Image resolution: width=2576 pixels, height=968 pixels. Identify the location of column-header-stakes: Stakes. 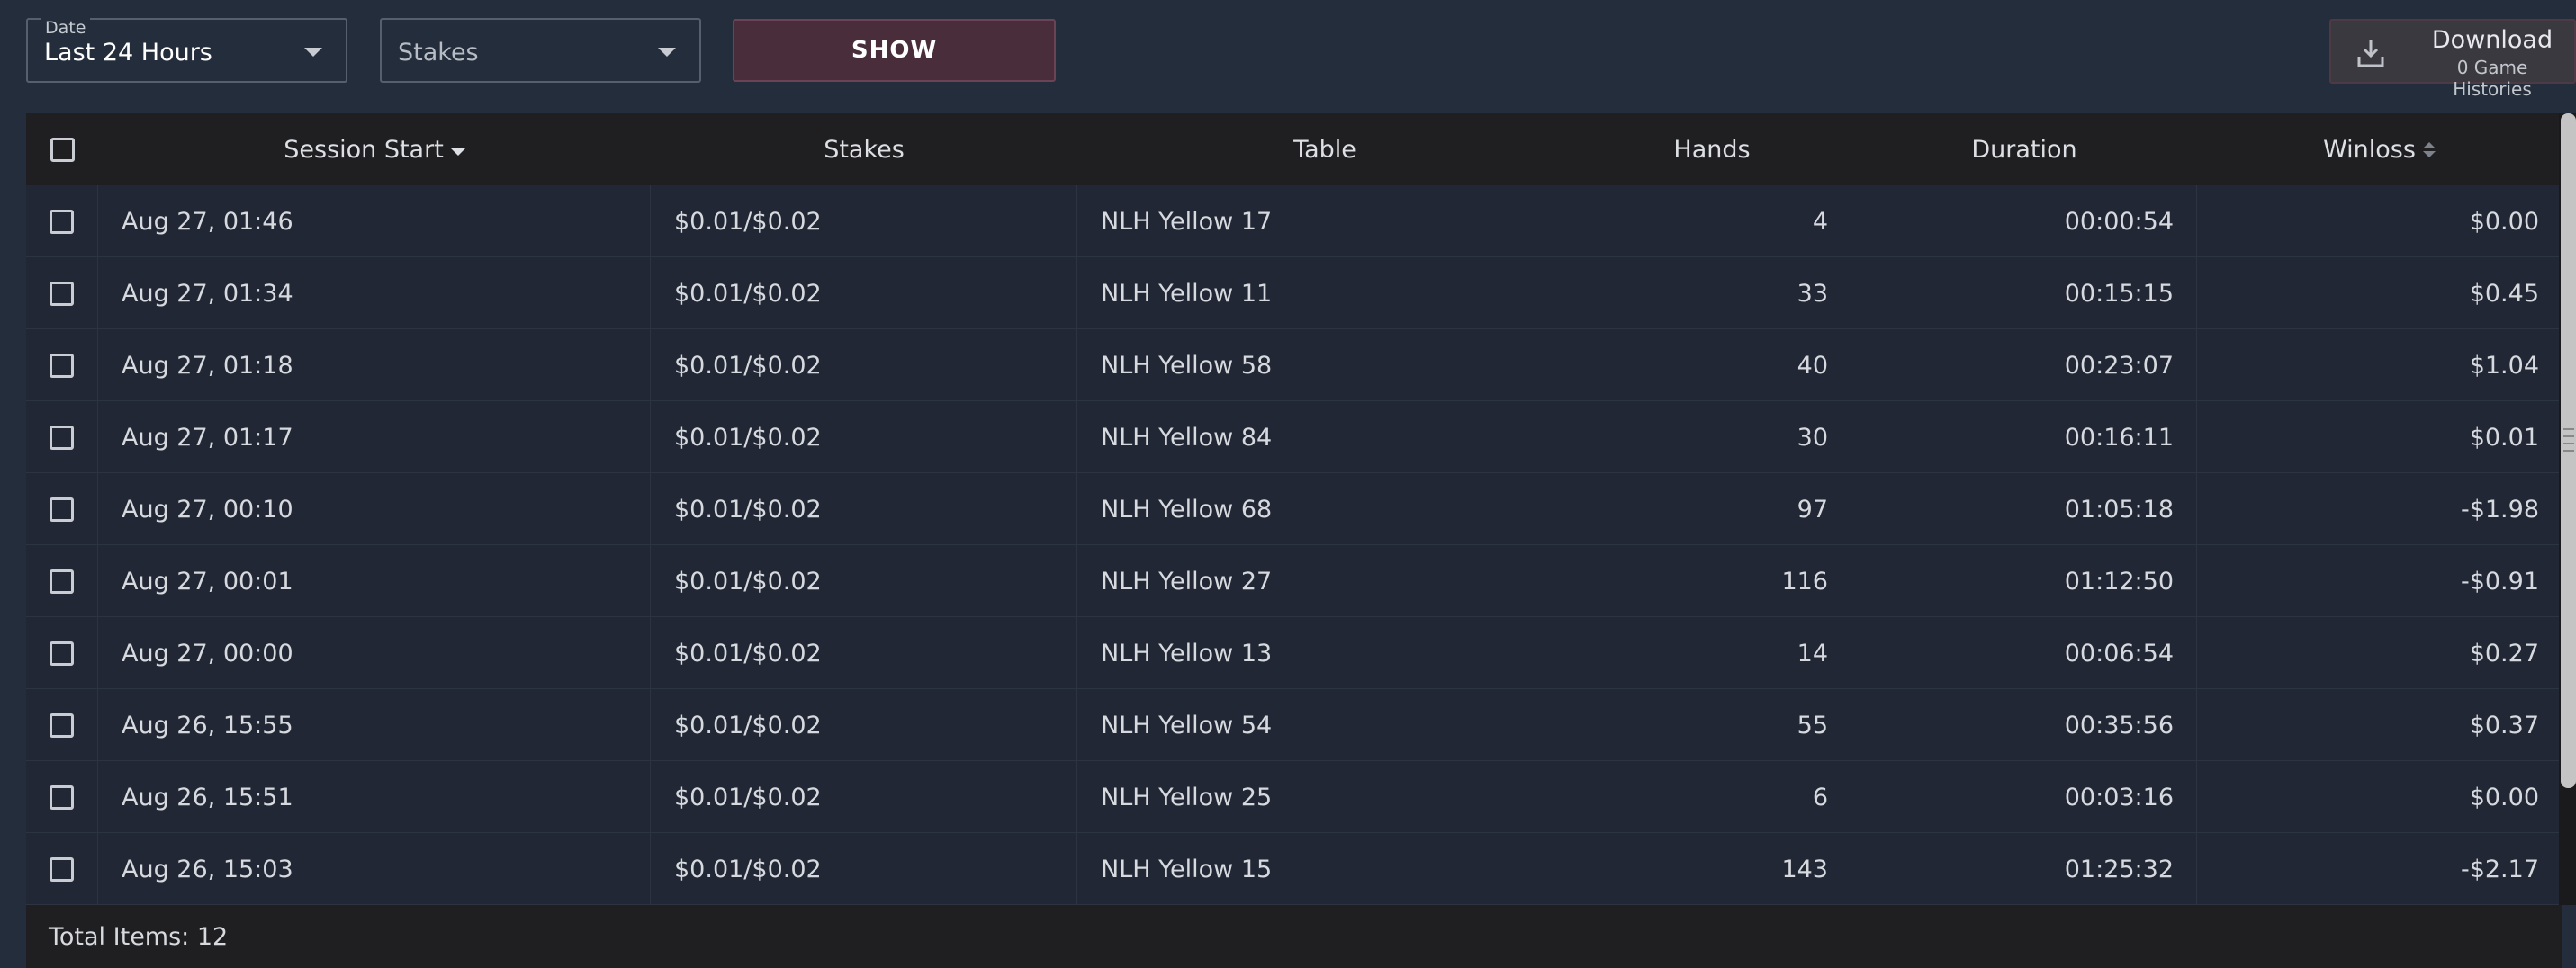
(864, 149).